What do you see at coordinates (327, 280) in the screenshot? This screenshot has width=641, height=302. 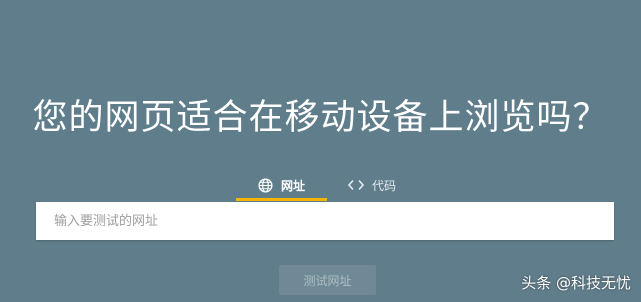 I see `test-url-button: 测试网址` at bounding box center [327, 280].